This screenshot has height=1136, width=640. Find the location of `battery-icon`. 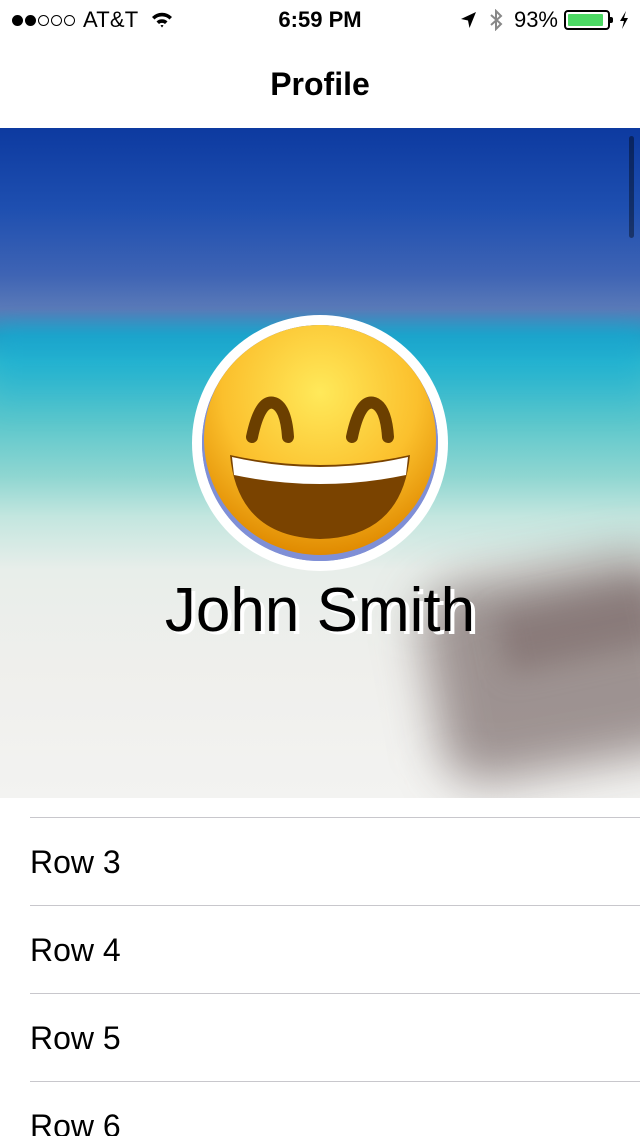

battery-icon is located at coordinates (588, 20).